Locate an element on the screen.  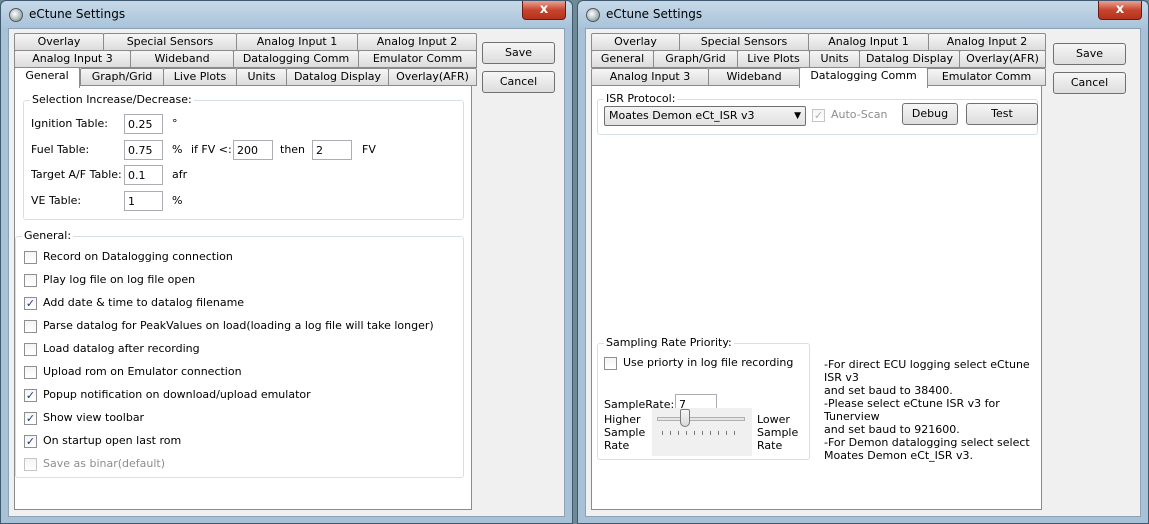
fuel-then-input is located at coordinates (332, 150).